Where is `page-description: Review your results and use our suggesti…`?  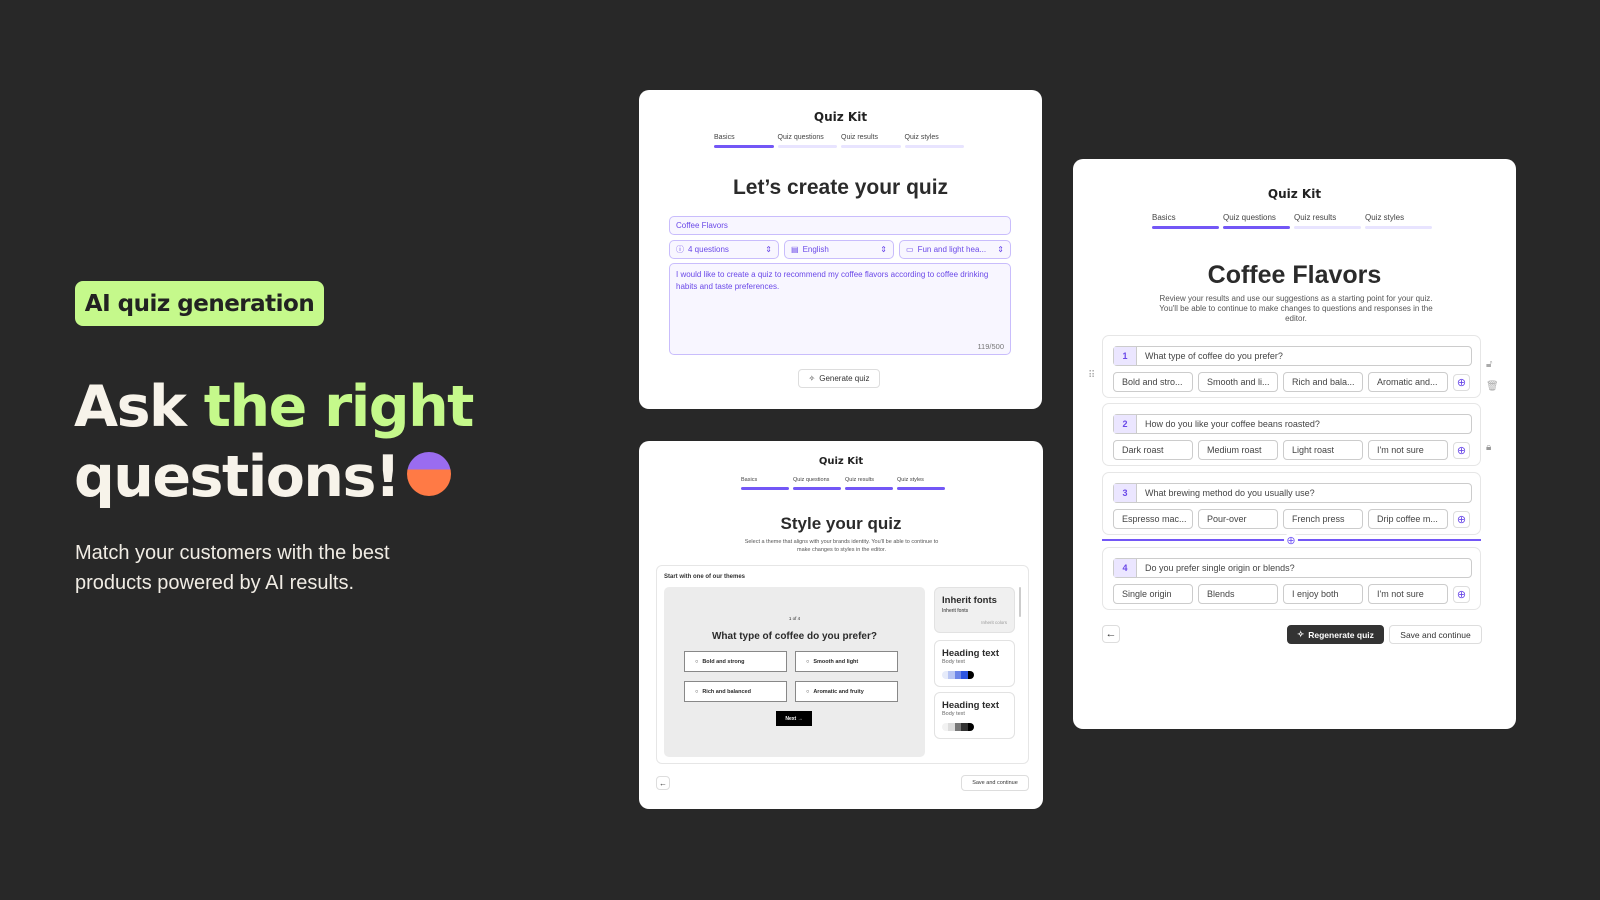
page-description: Review your results and use our suggesti… is located at coordinates (1296, 308).